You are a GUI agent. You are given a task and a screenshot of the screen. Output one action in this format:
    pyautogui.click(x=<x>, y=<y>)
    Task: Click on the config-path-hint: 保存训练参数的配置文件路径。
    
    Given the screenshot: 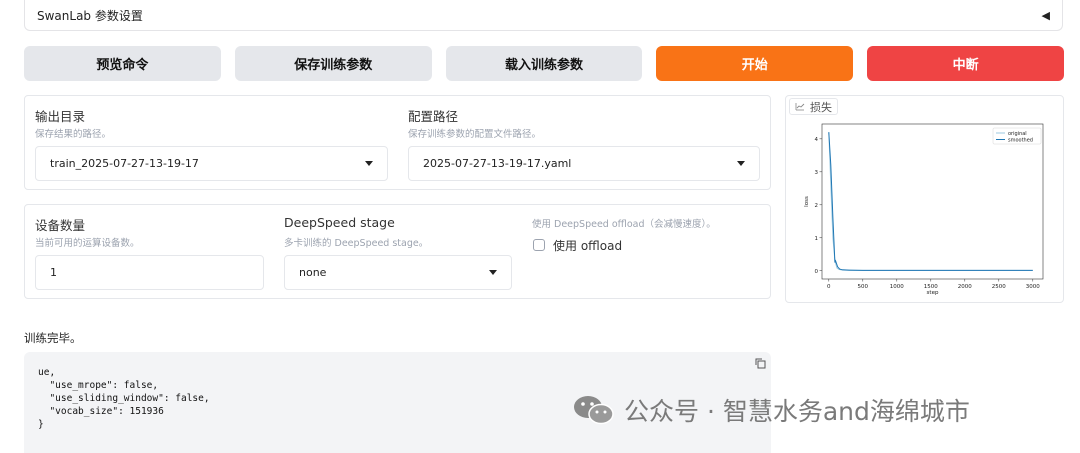 What is the action you would take?
    pyautogui.click(x=475, y=134)
    